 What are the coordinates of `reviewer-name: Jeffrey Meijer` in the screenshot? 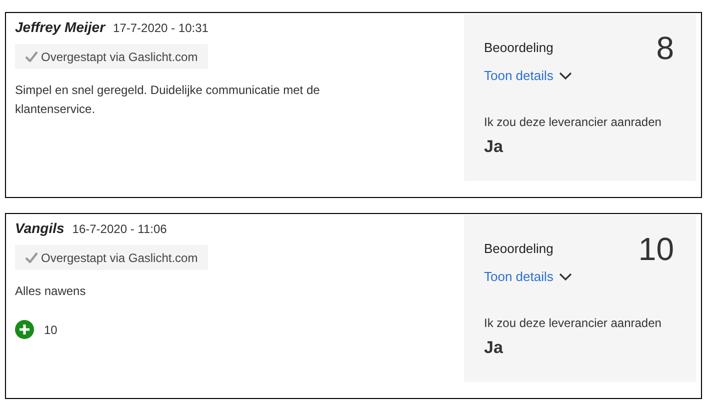 It's located at (60, 27).